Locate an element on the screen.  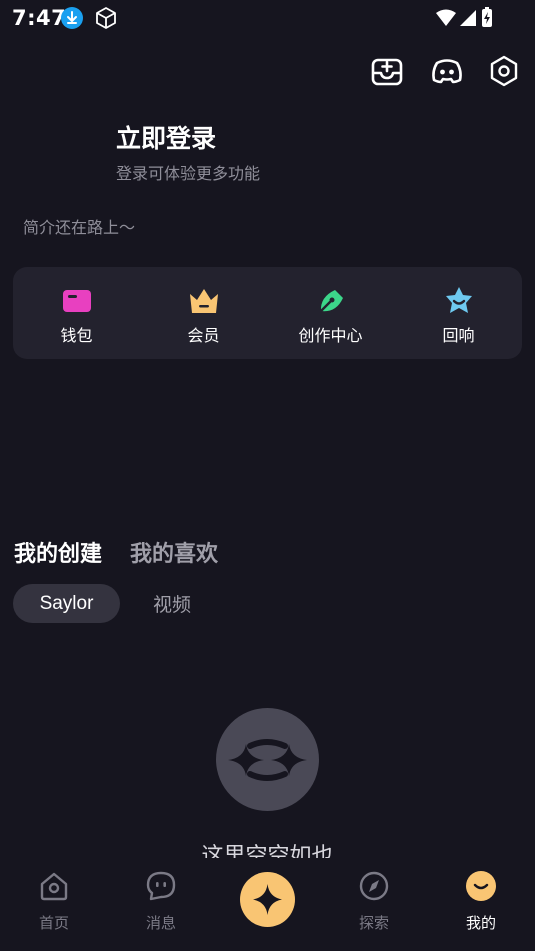
tab-my-creations: 我的创建 is located at coordinates (58, 552).